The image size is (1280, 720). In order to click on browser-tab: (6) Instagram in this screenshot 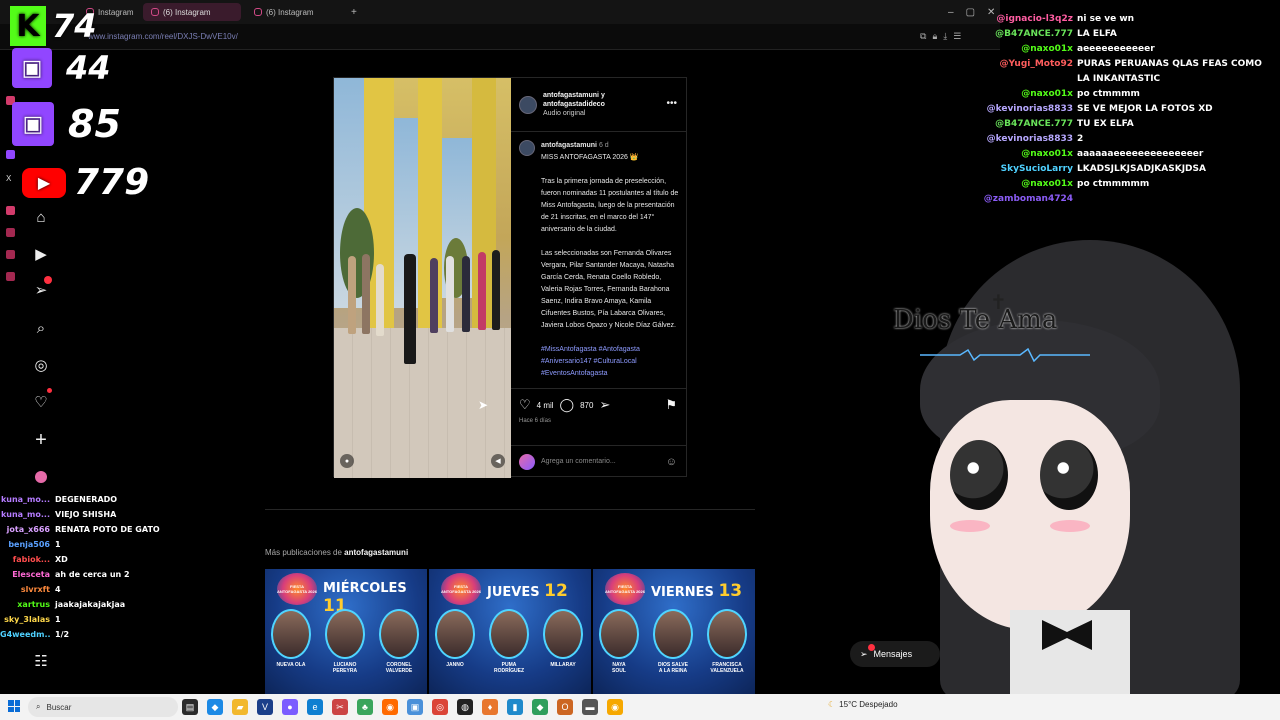, I will do `click(284, 12)`.